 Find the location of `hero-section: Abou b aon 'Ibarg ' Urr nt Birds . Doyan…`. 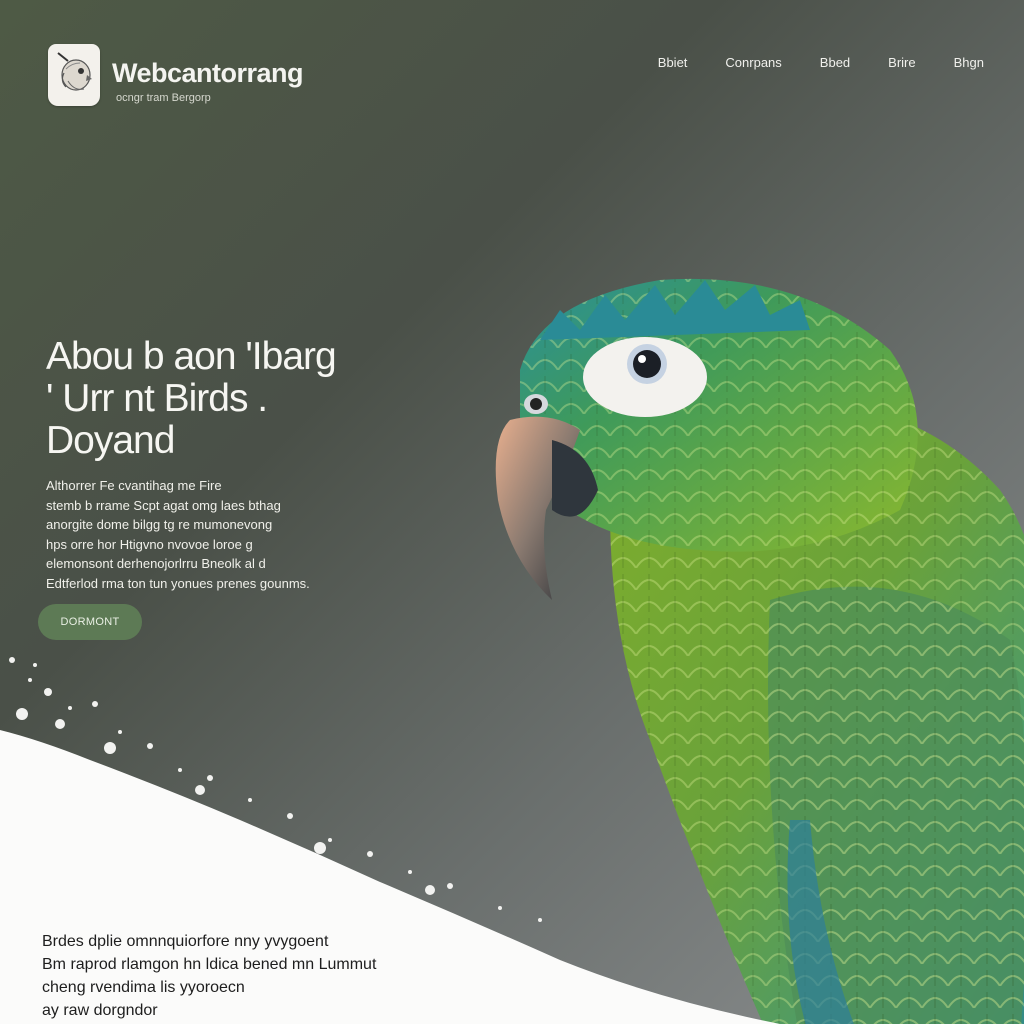

hero-section: Abou b aon 'Ibarg ' Urr nt Birds . Doyan… is located at coordinates (236, 464).